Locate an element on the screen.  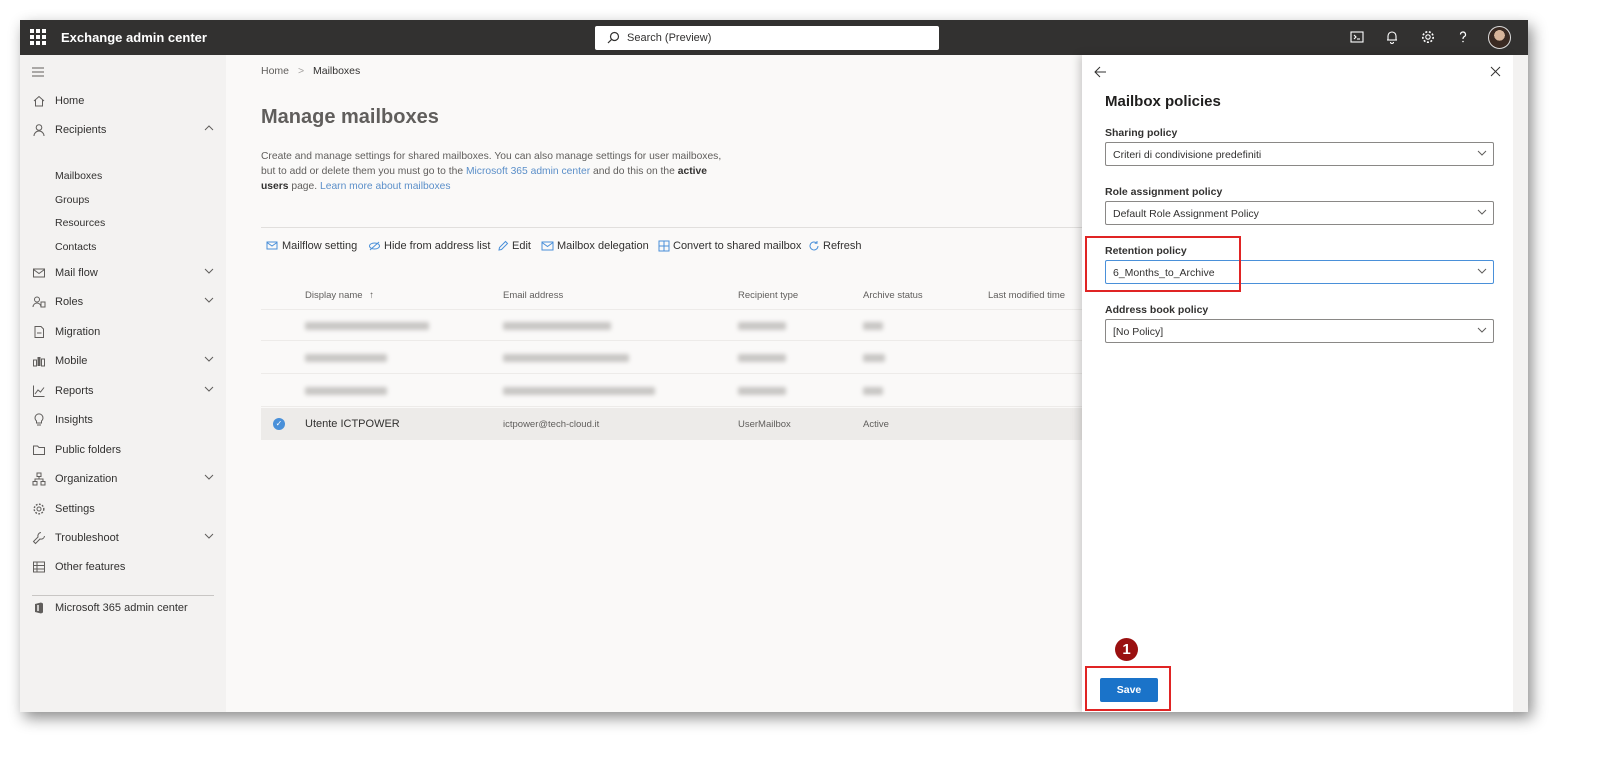
app-launcher-icon is located at coordinates (38, 37).